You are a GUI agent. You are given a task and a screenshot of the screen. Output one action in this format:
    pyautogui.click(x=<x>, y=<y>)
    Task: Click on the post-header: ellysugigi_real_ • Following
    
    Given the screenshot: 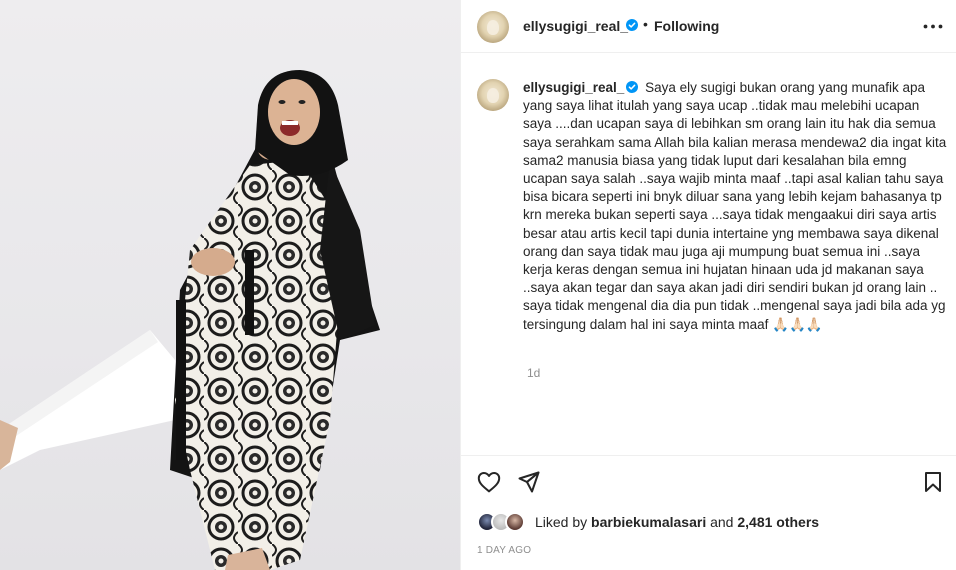 What is the action you would take?
    pyautogui.click(x=708, y=26)
    